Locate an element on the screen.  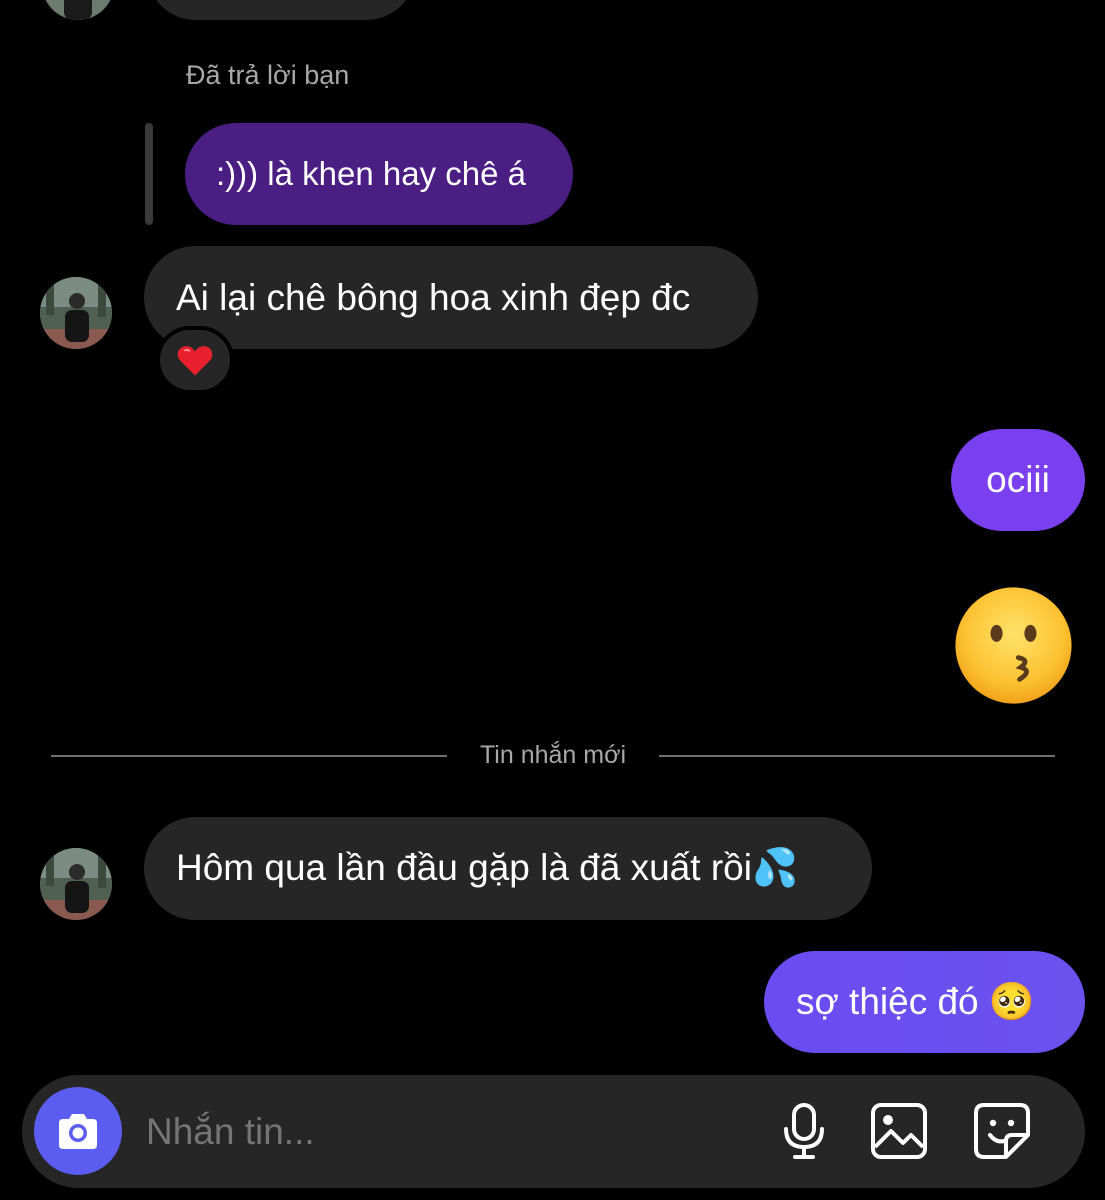
incoming-message-bubble: Ai lại chê bông hoa xinh đẹp đc is located at coordinates (451, 297).